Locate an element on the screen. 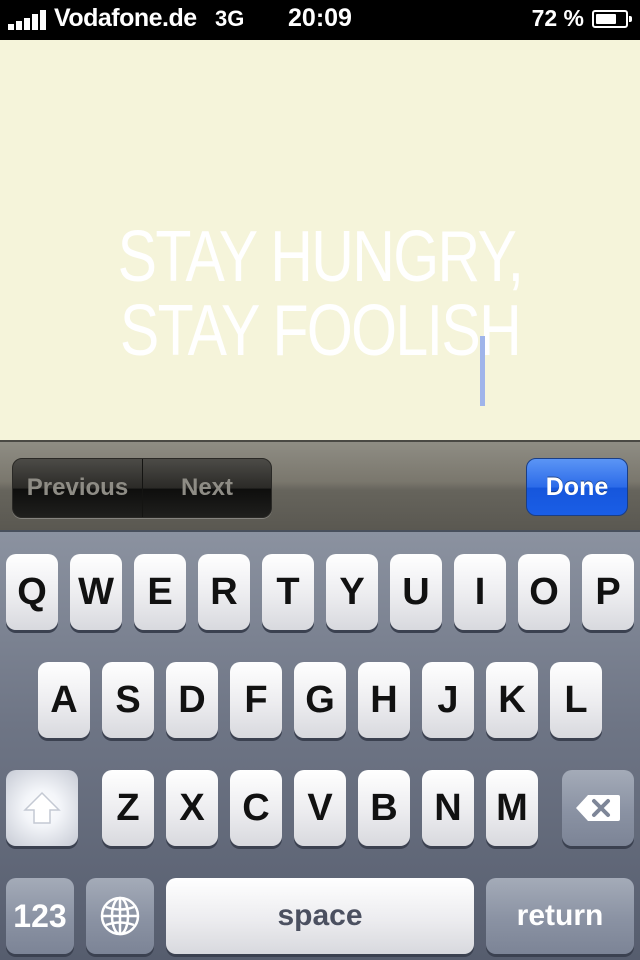 The height and width of the screenshot is (960, 640). numbers-key: 123 is located at coordinates (40, 916).